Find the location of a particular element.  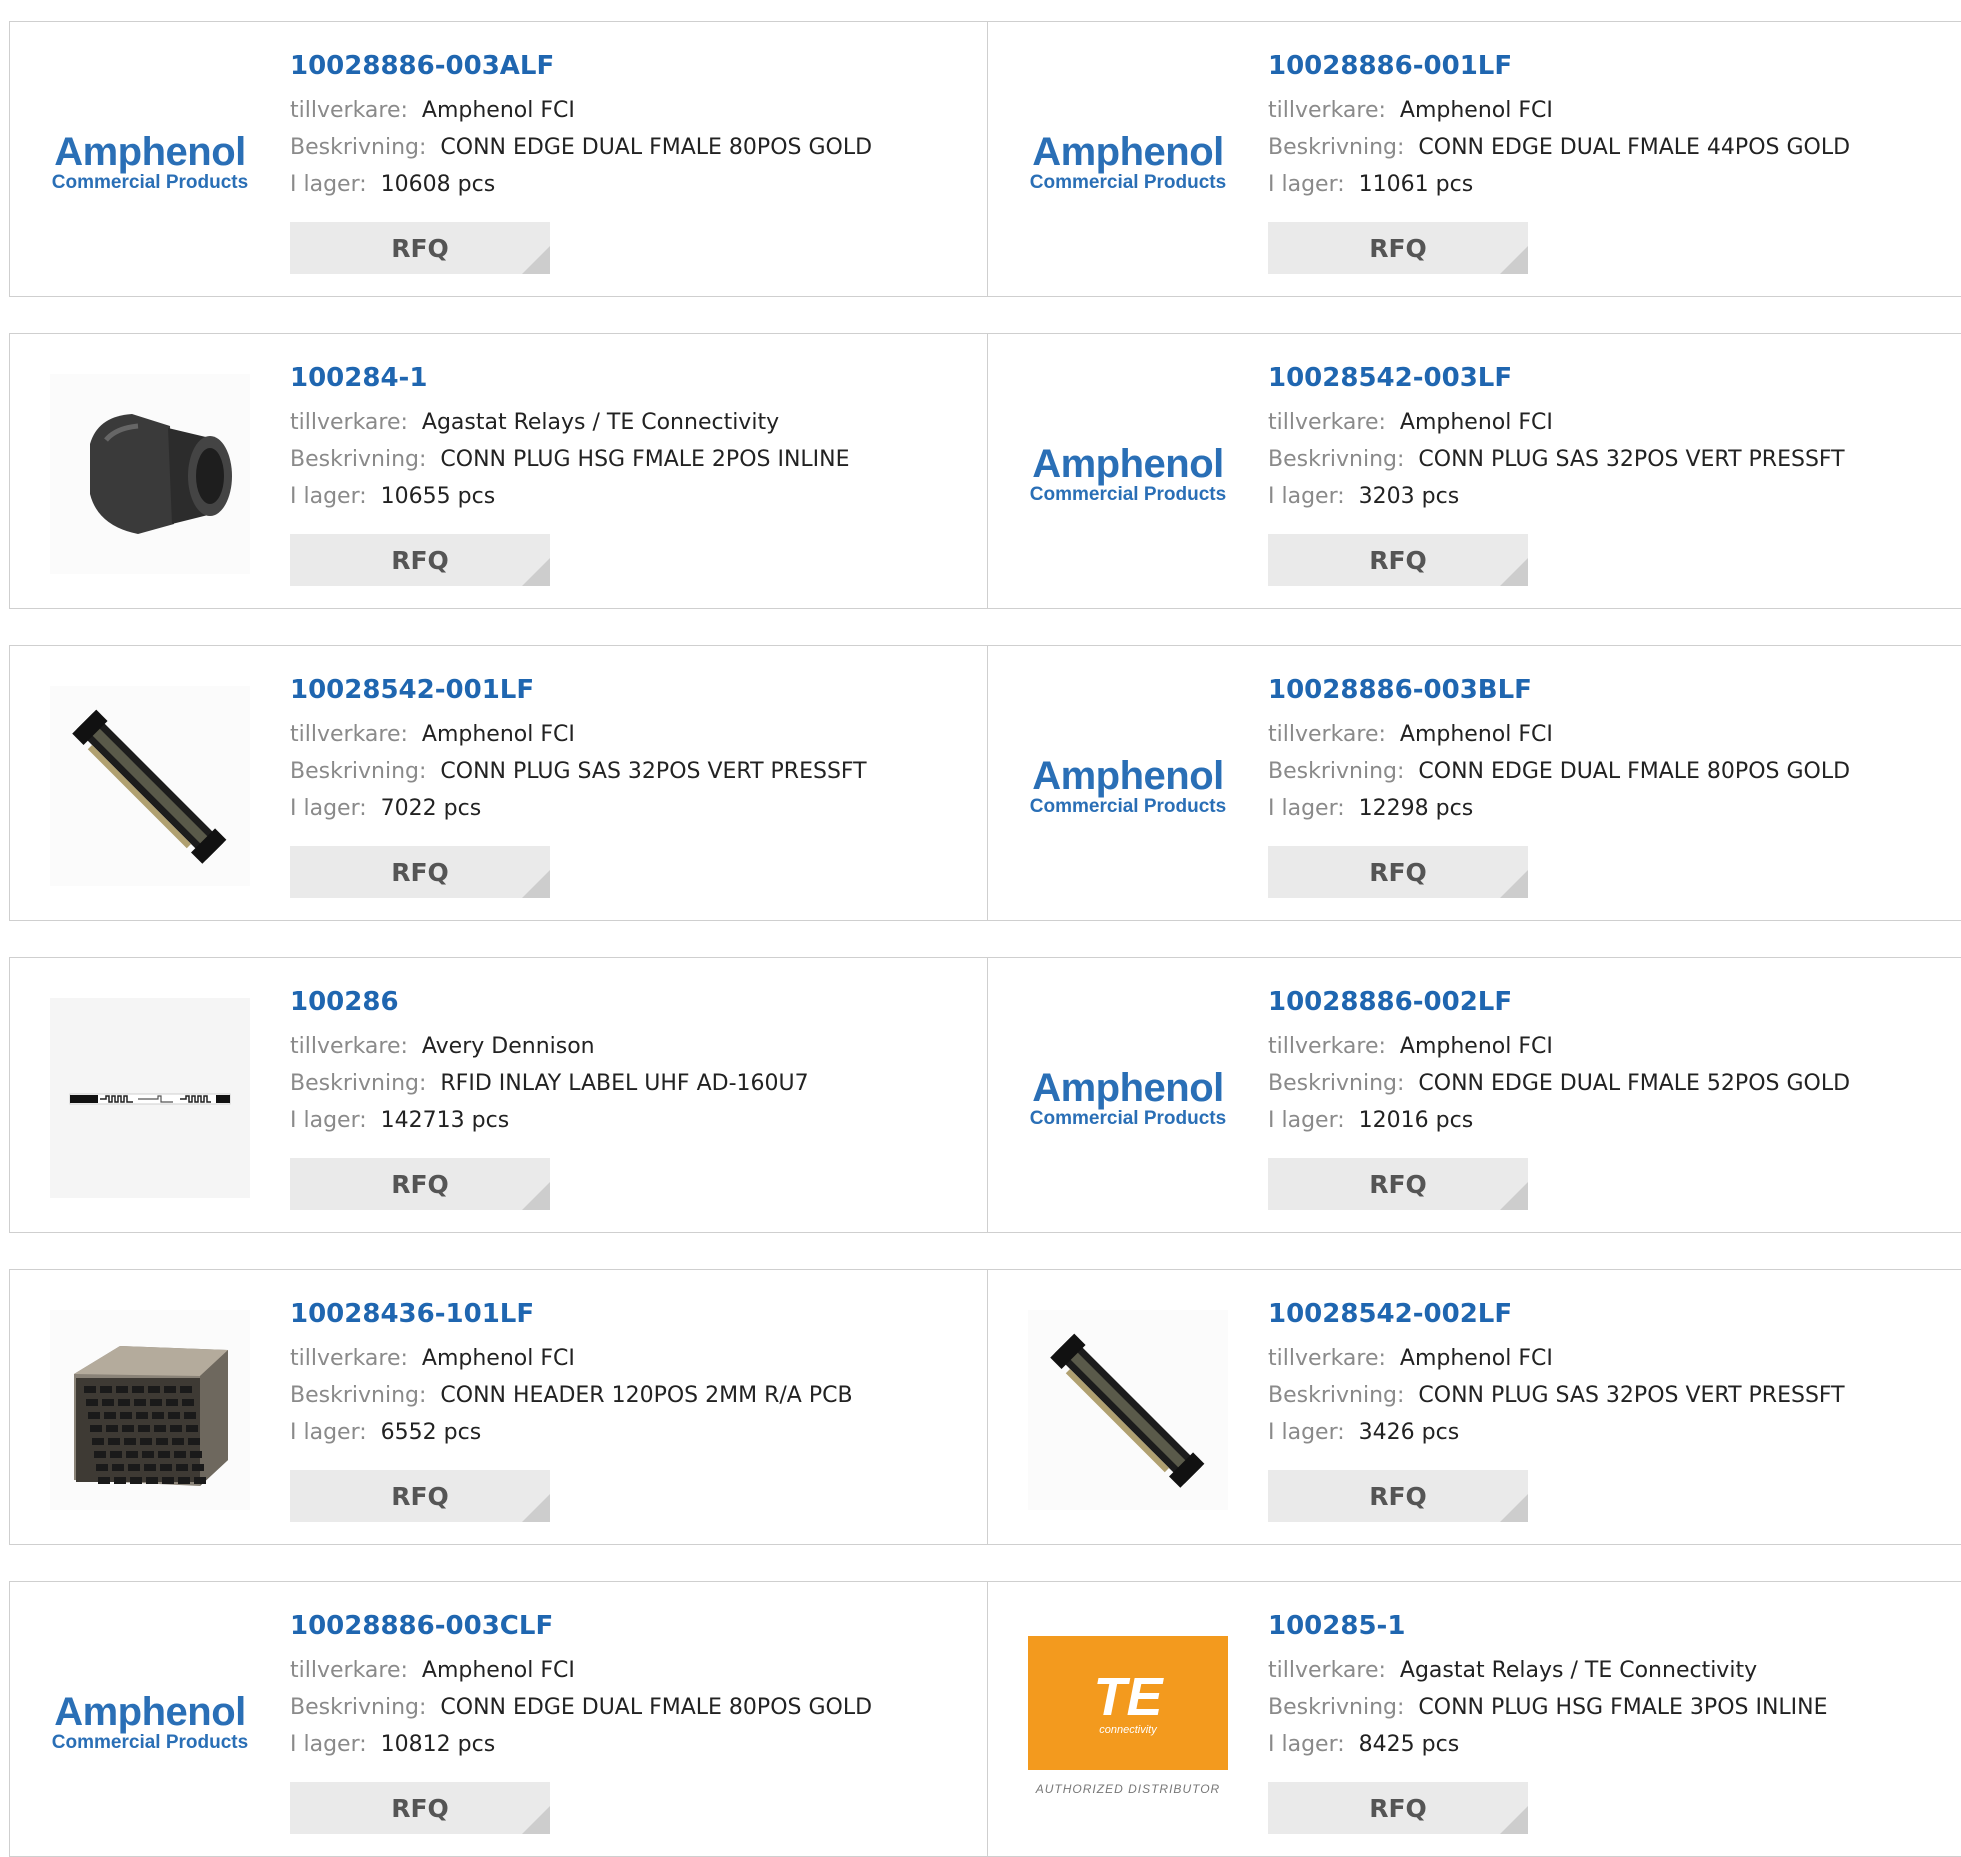

manufacturer-value: Agastat Relays / TE Connectivity is located at coordinates (1578, 1670).